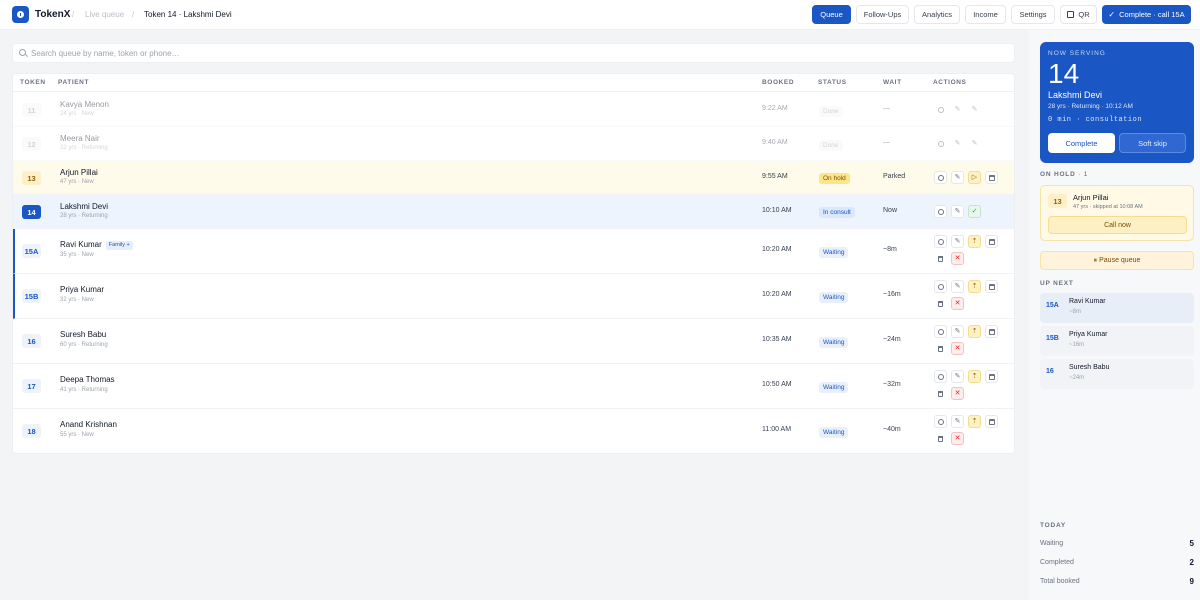 Image resolution: width=1200 pixels, height=600 pixels. Describe the element at coordinates (937, 14) in the screenshot. I see `tab-analytics: Analytics` at that location.